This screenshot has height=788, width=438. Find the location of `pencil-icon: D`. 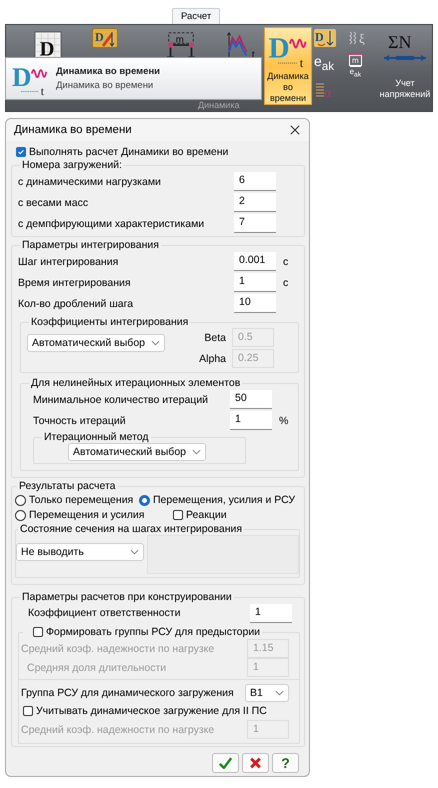

pencil-icon: D is located at coordinates (105, 38).